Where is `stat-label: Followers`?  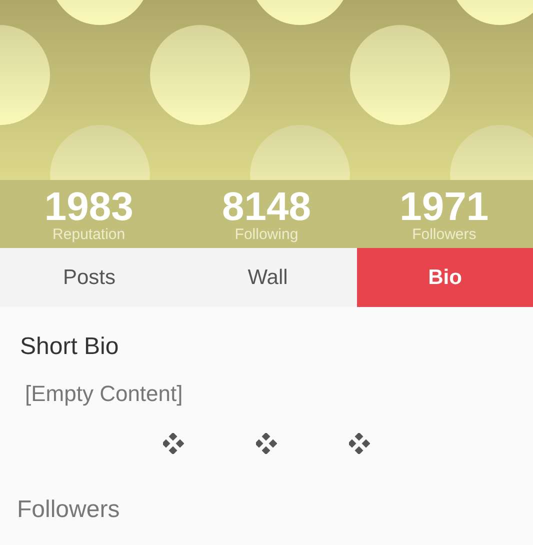 stat-label: Followers is located at coordinates (444, 235).